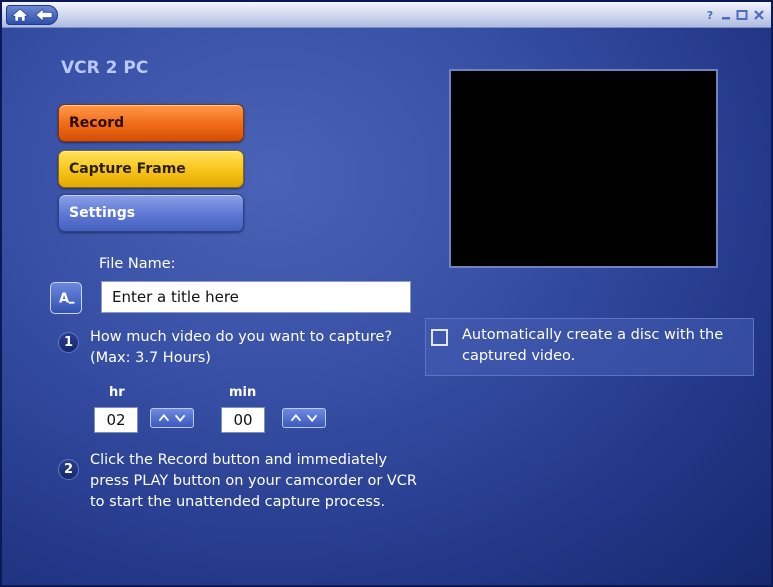 This screenshot has height=587, width=773. Describe the element at coordinates (32, 15) in the screenshot. I see `nav-button-group` at that location.